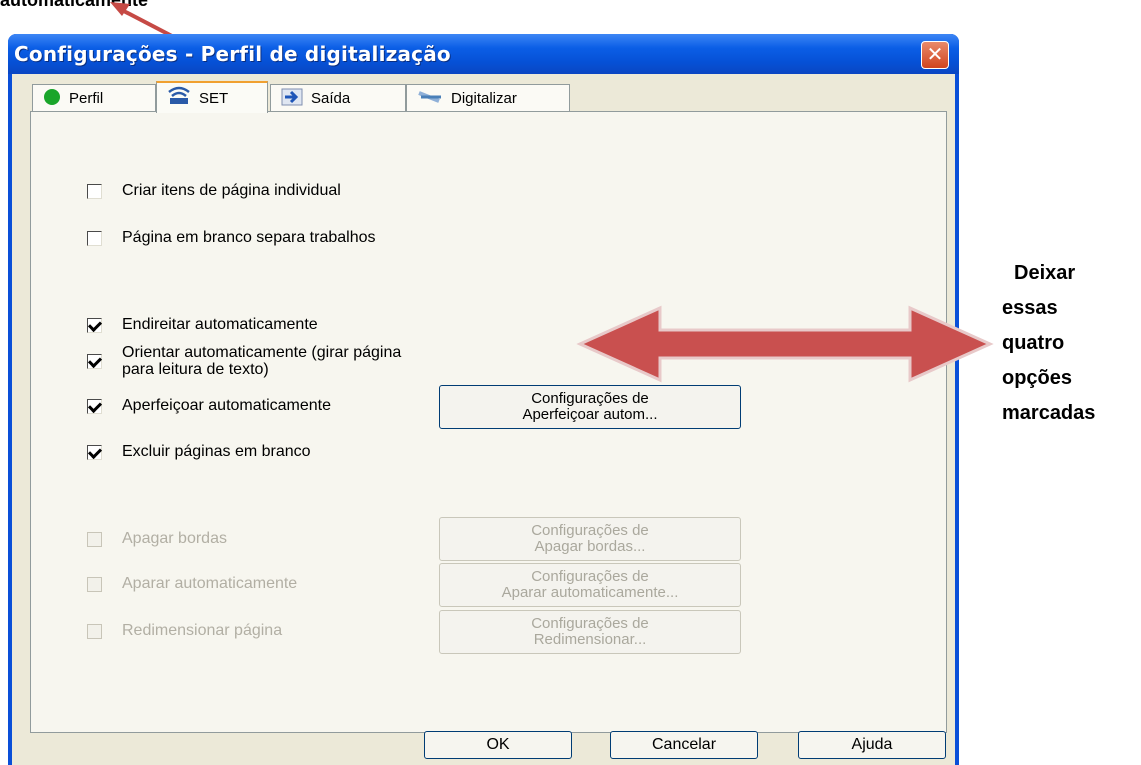  Describe the element at coordinates (52, 99) in the screenshot. I see `green-circle-icon` at that location.